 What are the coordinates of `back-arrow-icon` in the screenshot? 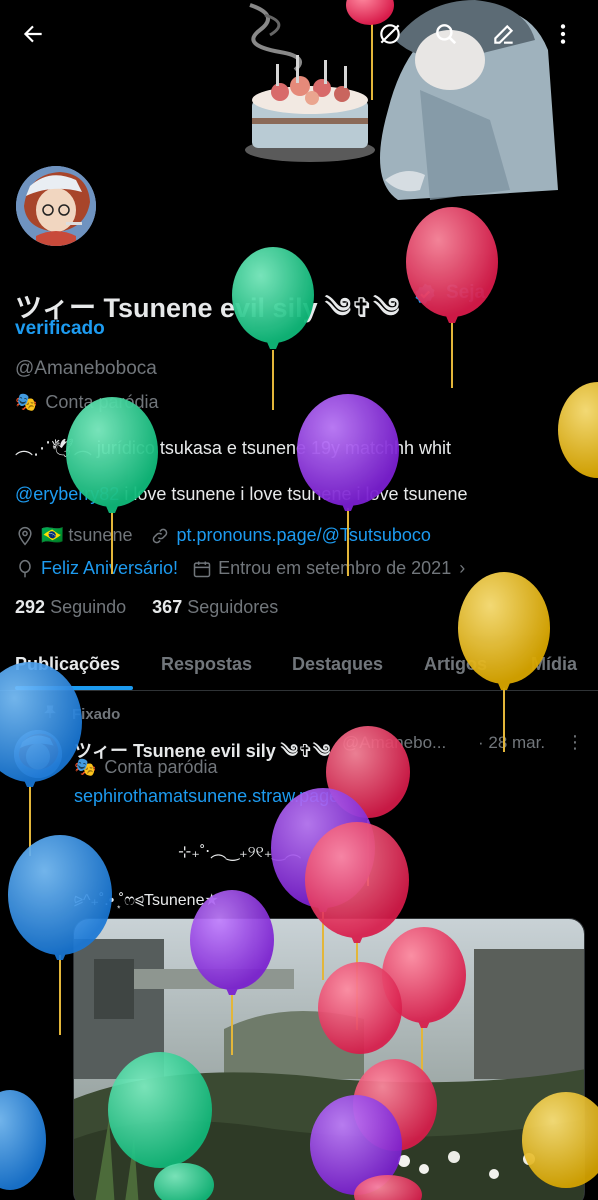 It's located at (32, 34).